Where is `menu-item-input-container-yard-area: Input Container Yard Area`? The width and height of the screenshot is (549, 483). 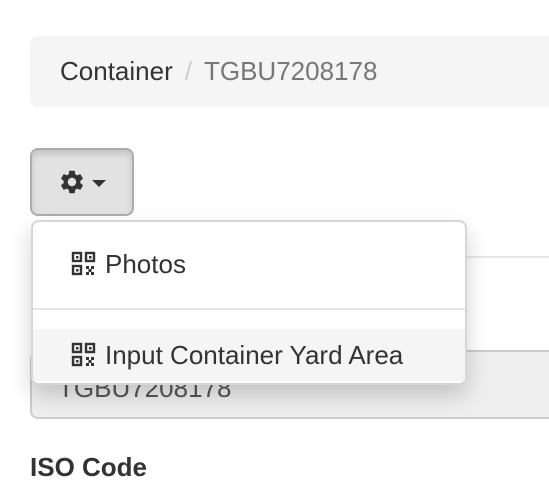 menu-item-input-container-yard-area: Input Container Yard Area is located at coordinates (249, 355).